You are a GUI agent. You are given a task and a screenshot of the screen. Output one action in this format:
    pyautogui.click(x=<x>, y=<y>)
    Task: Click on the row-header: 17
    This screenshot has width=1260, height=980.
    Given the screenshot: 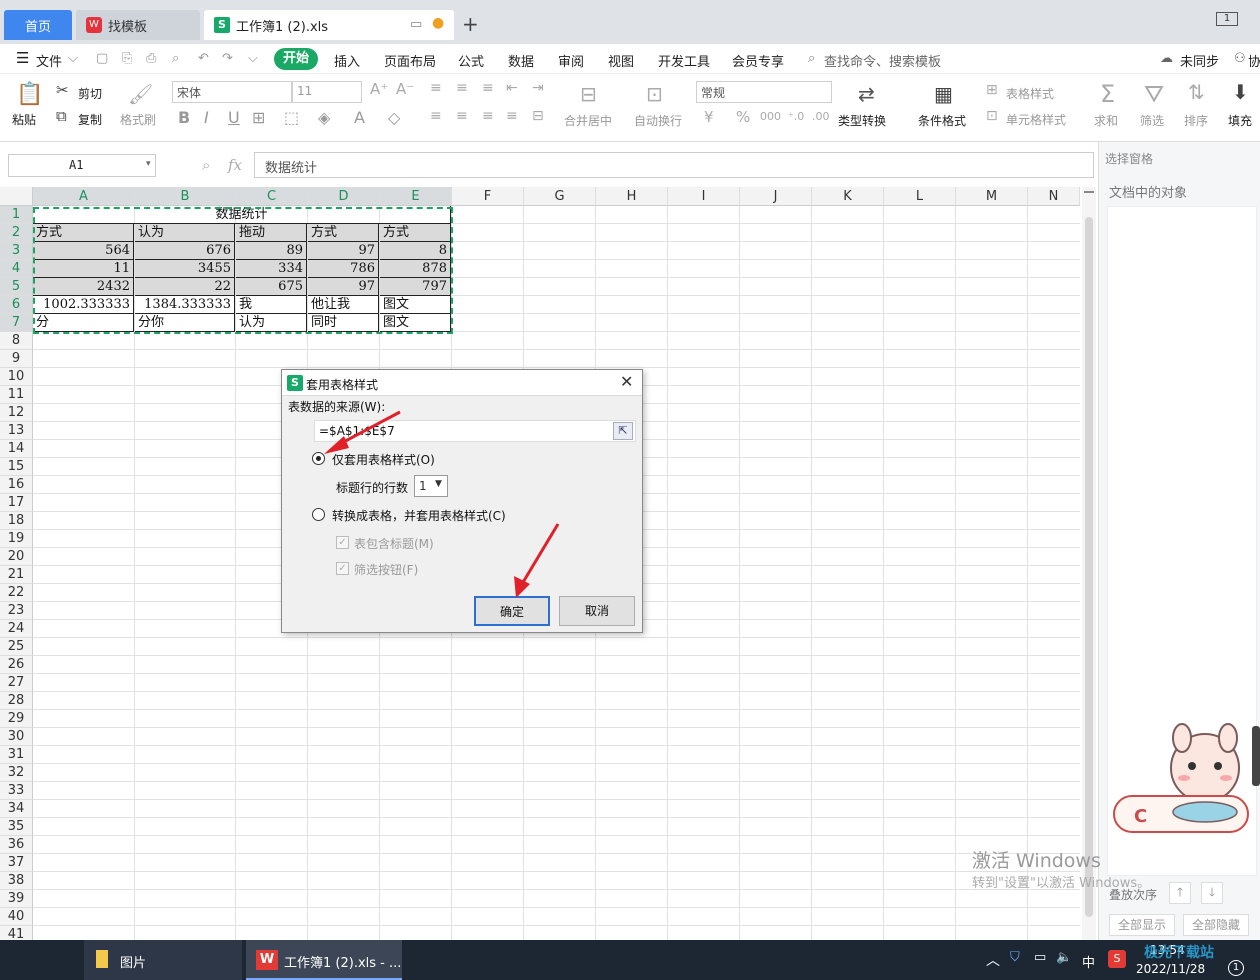 What is the action you would take?
    pyautogui.click(x=16, y=503)
    